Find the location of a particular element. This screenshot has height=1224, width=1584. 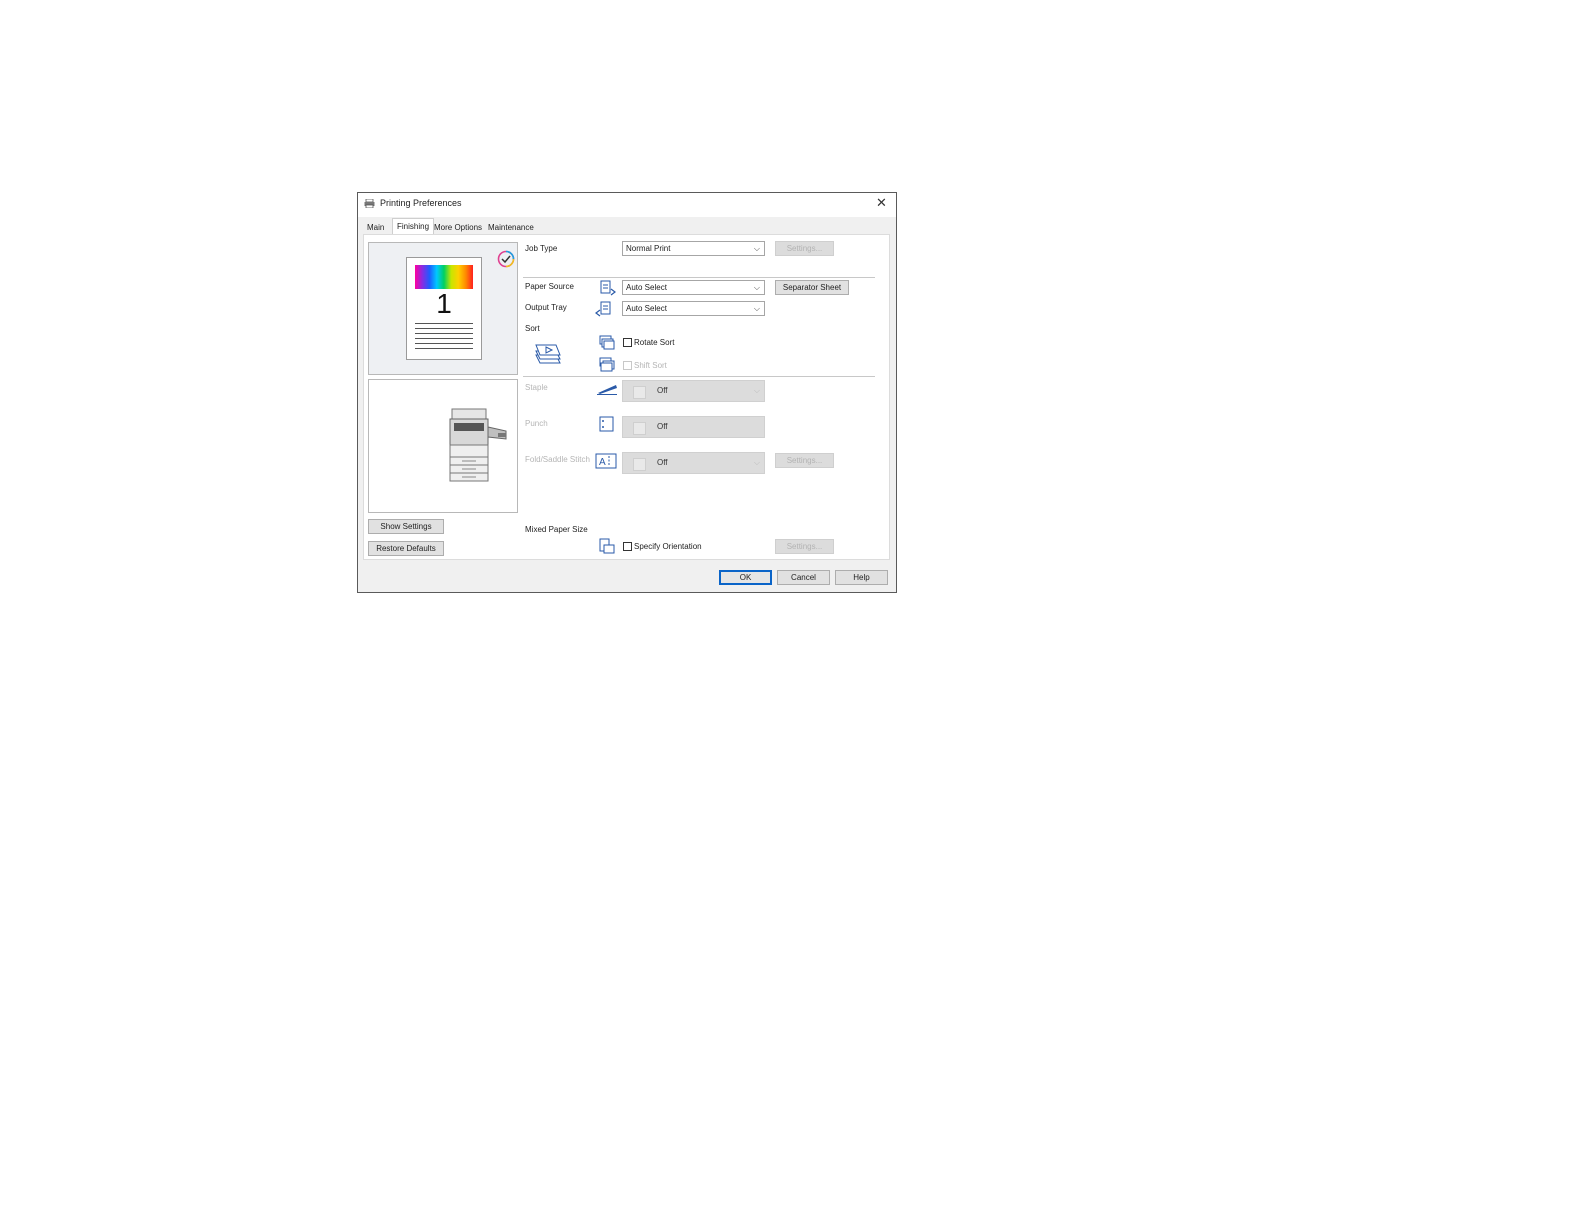

sort-label: Sort is located at coordinates (532, 328).